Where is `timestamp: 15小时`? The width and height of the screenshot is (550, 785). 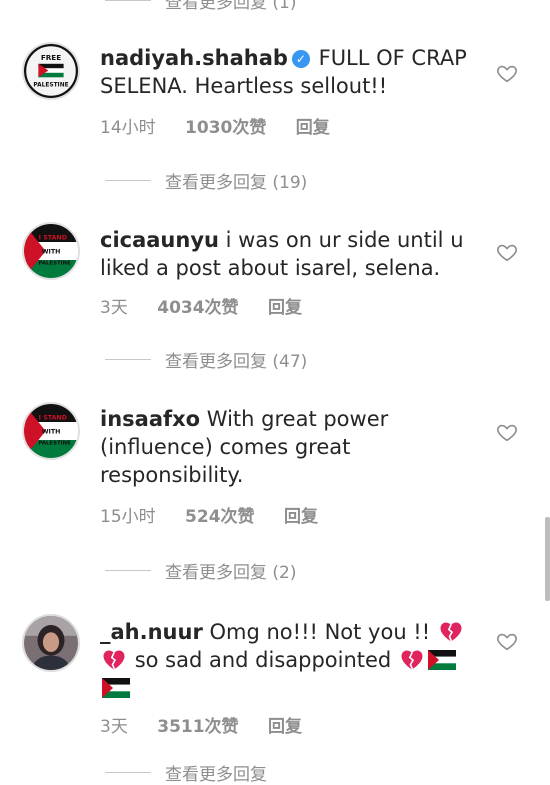 timestamp: 15小时 is located at coordinates (128, 517).